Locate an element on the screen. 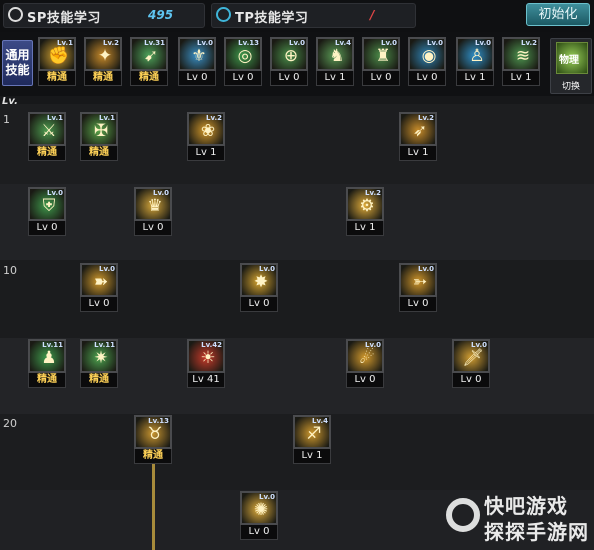  skill-slot: ✷ Lv.11 精通 is located at coordinates (99, 364).